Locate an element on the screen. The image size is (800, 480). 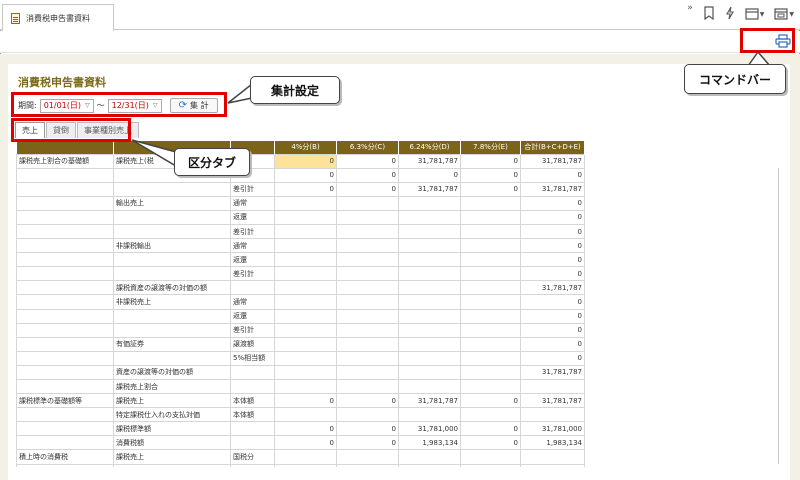
table-cell: 31,781,000 is located at coordinates (429, 429).